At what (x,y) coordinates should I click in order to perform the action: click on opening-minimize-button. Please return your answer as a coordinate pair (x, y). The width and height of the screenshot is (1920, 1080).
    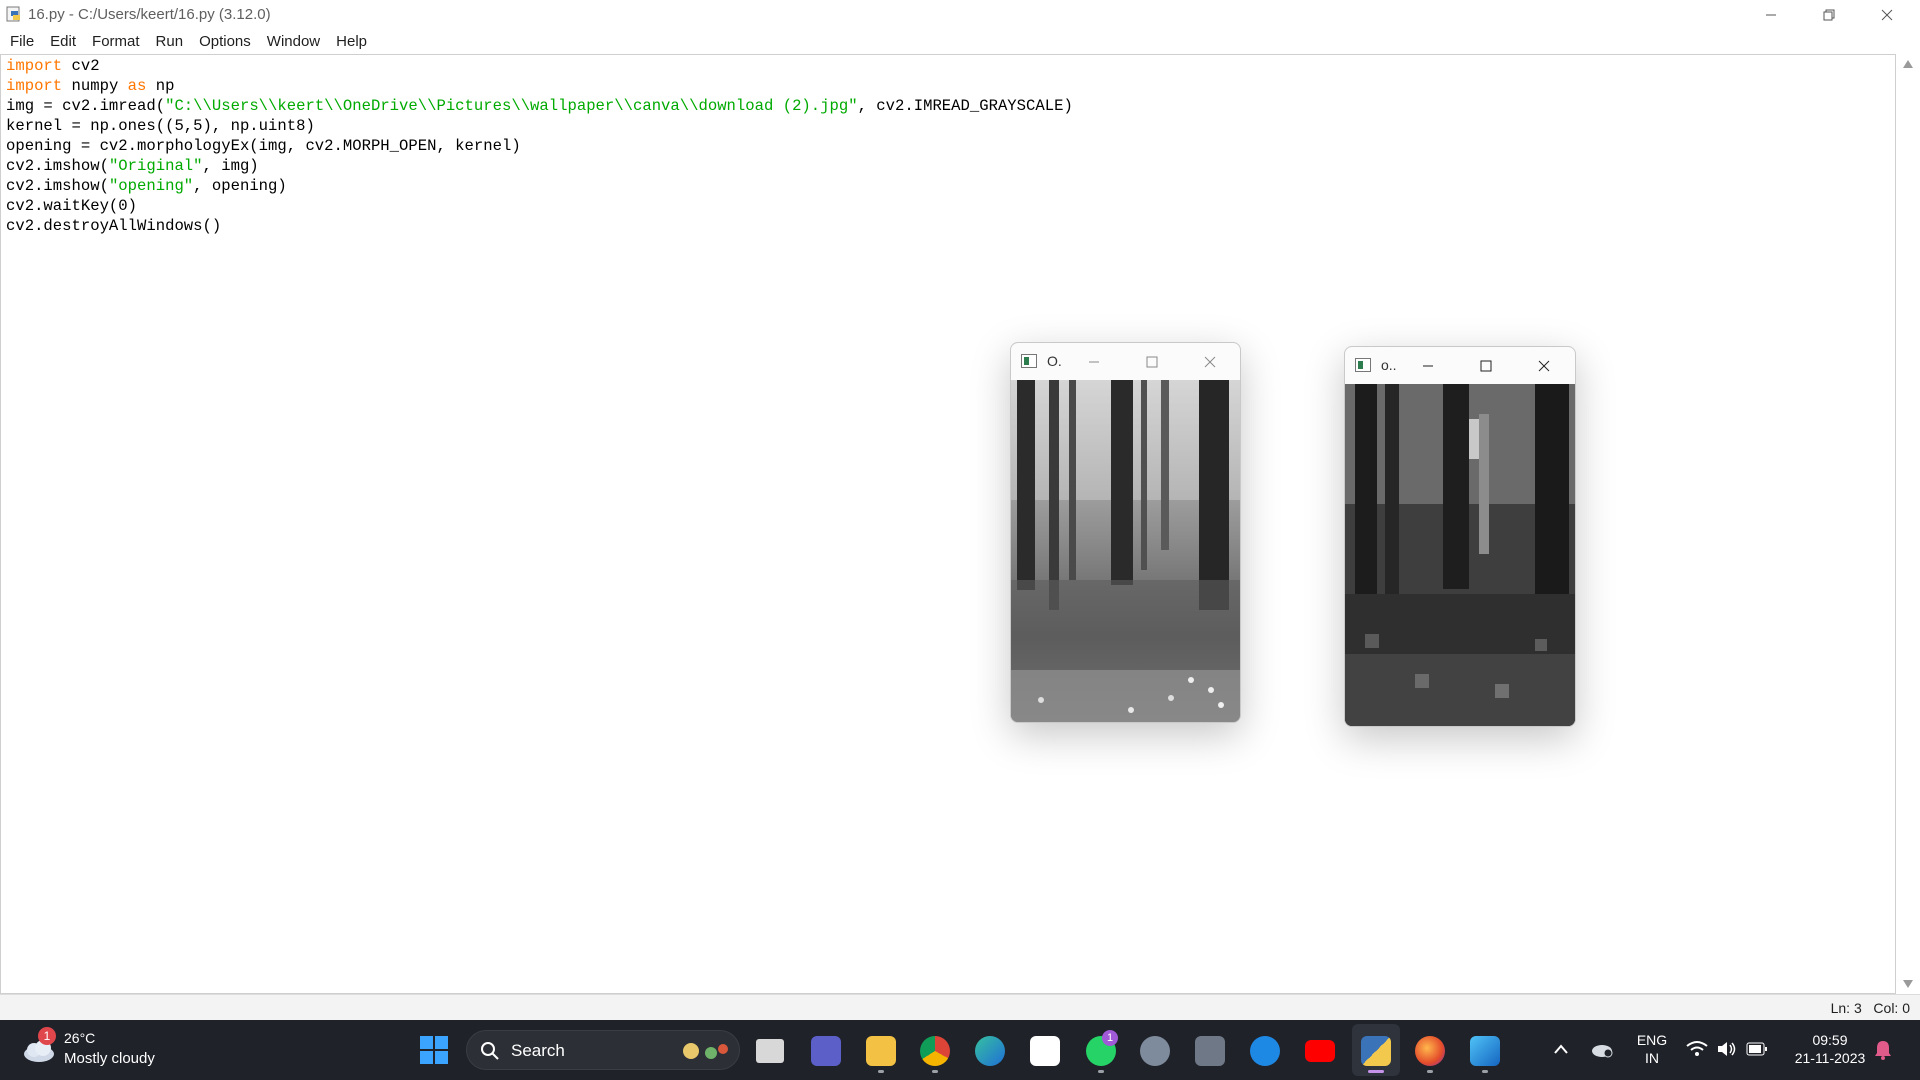
    Looking at the image, I should click on (1428, 366).